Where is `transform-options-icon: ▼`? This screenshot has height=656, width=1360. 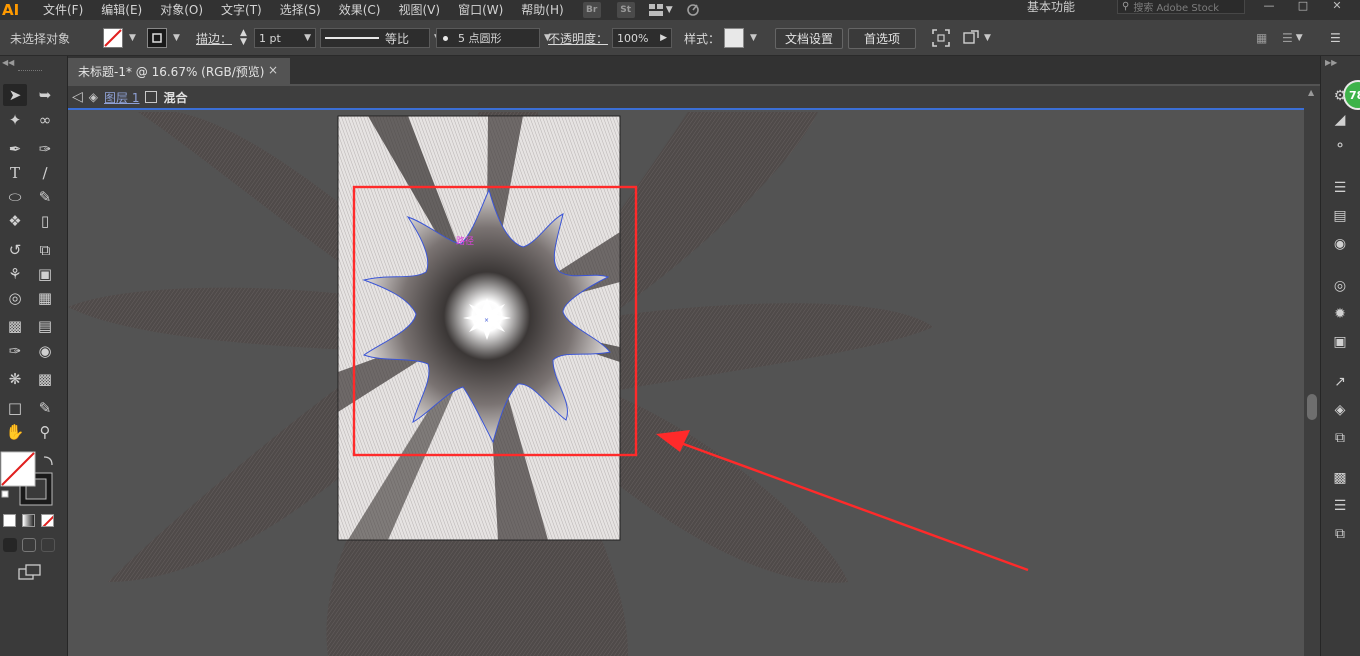 transform-options-icon: ▼ is located at coordinates (976, 38).